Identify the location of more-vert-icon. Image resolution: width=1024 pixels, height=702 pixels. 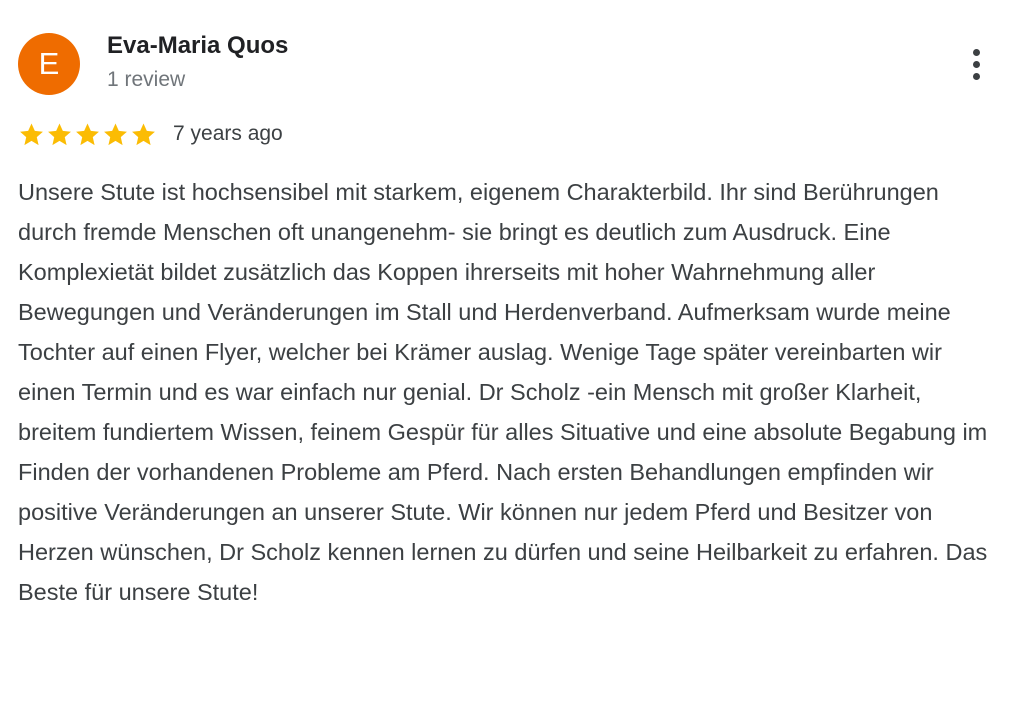
(976, 52).